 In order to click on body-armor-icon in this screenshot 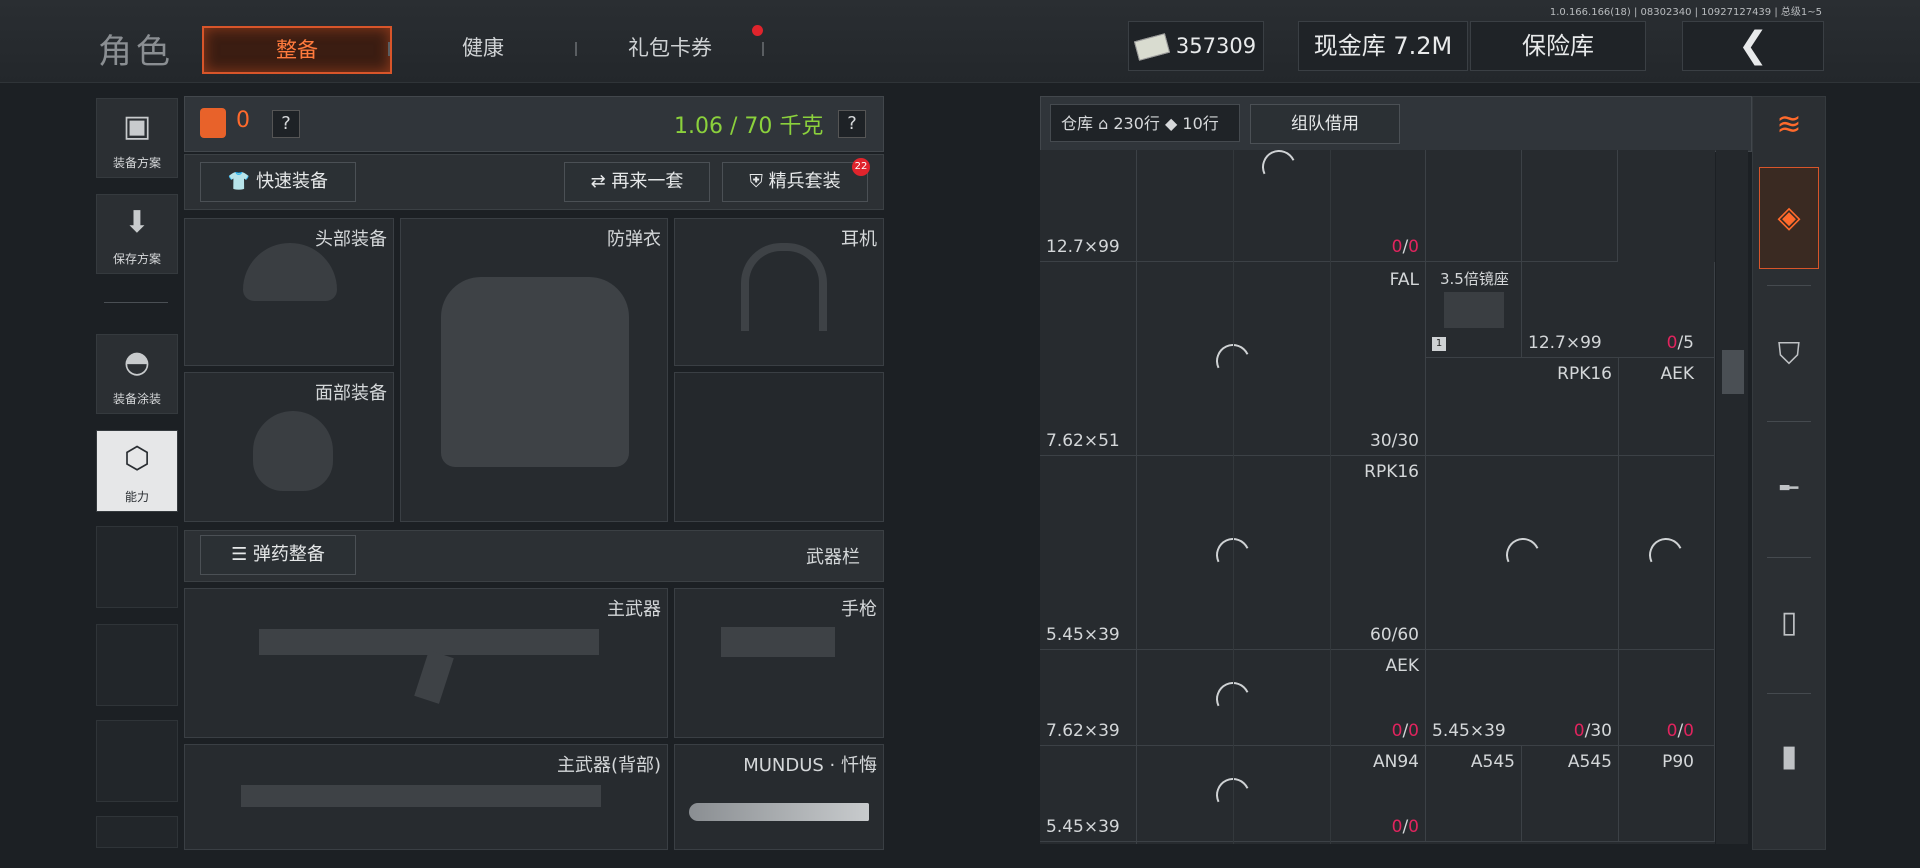, I will do `click(535, 372)`.